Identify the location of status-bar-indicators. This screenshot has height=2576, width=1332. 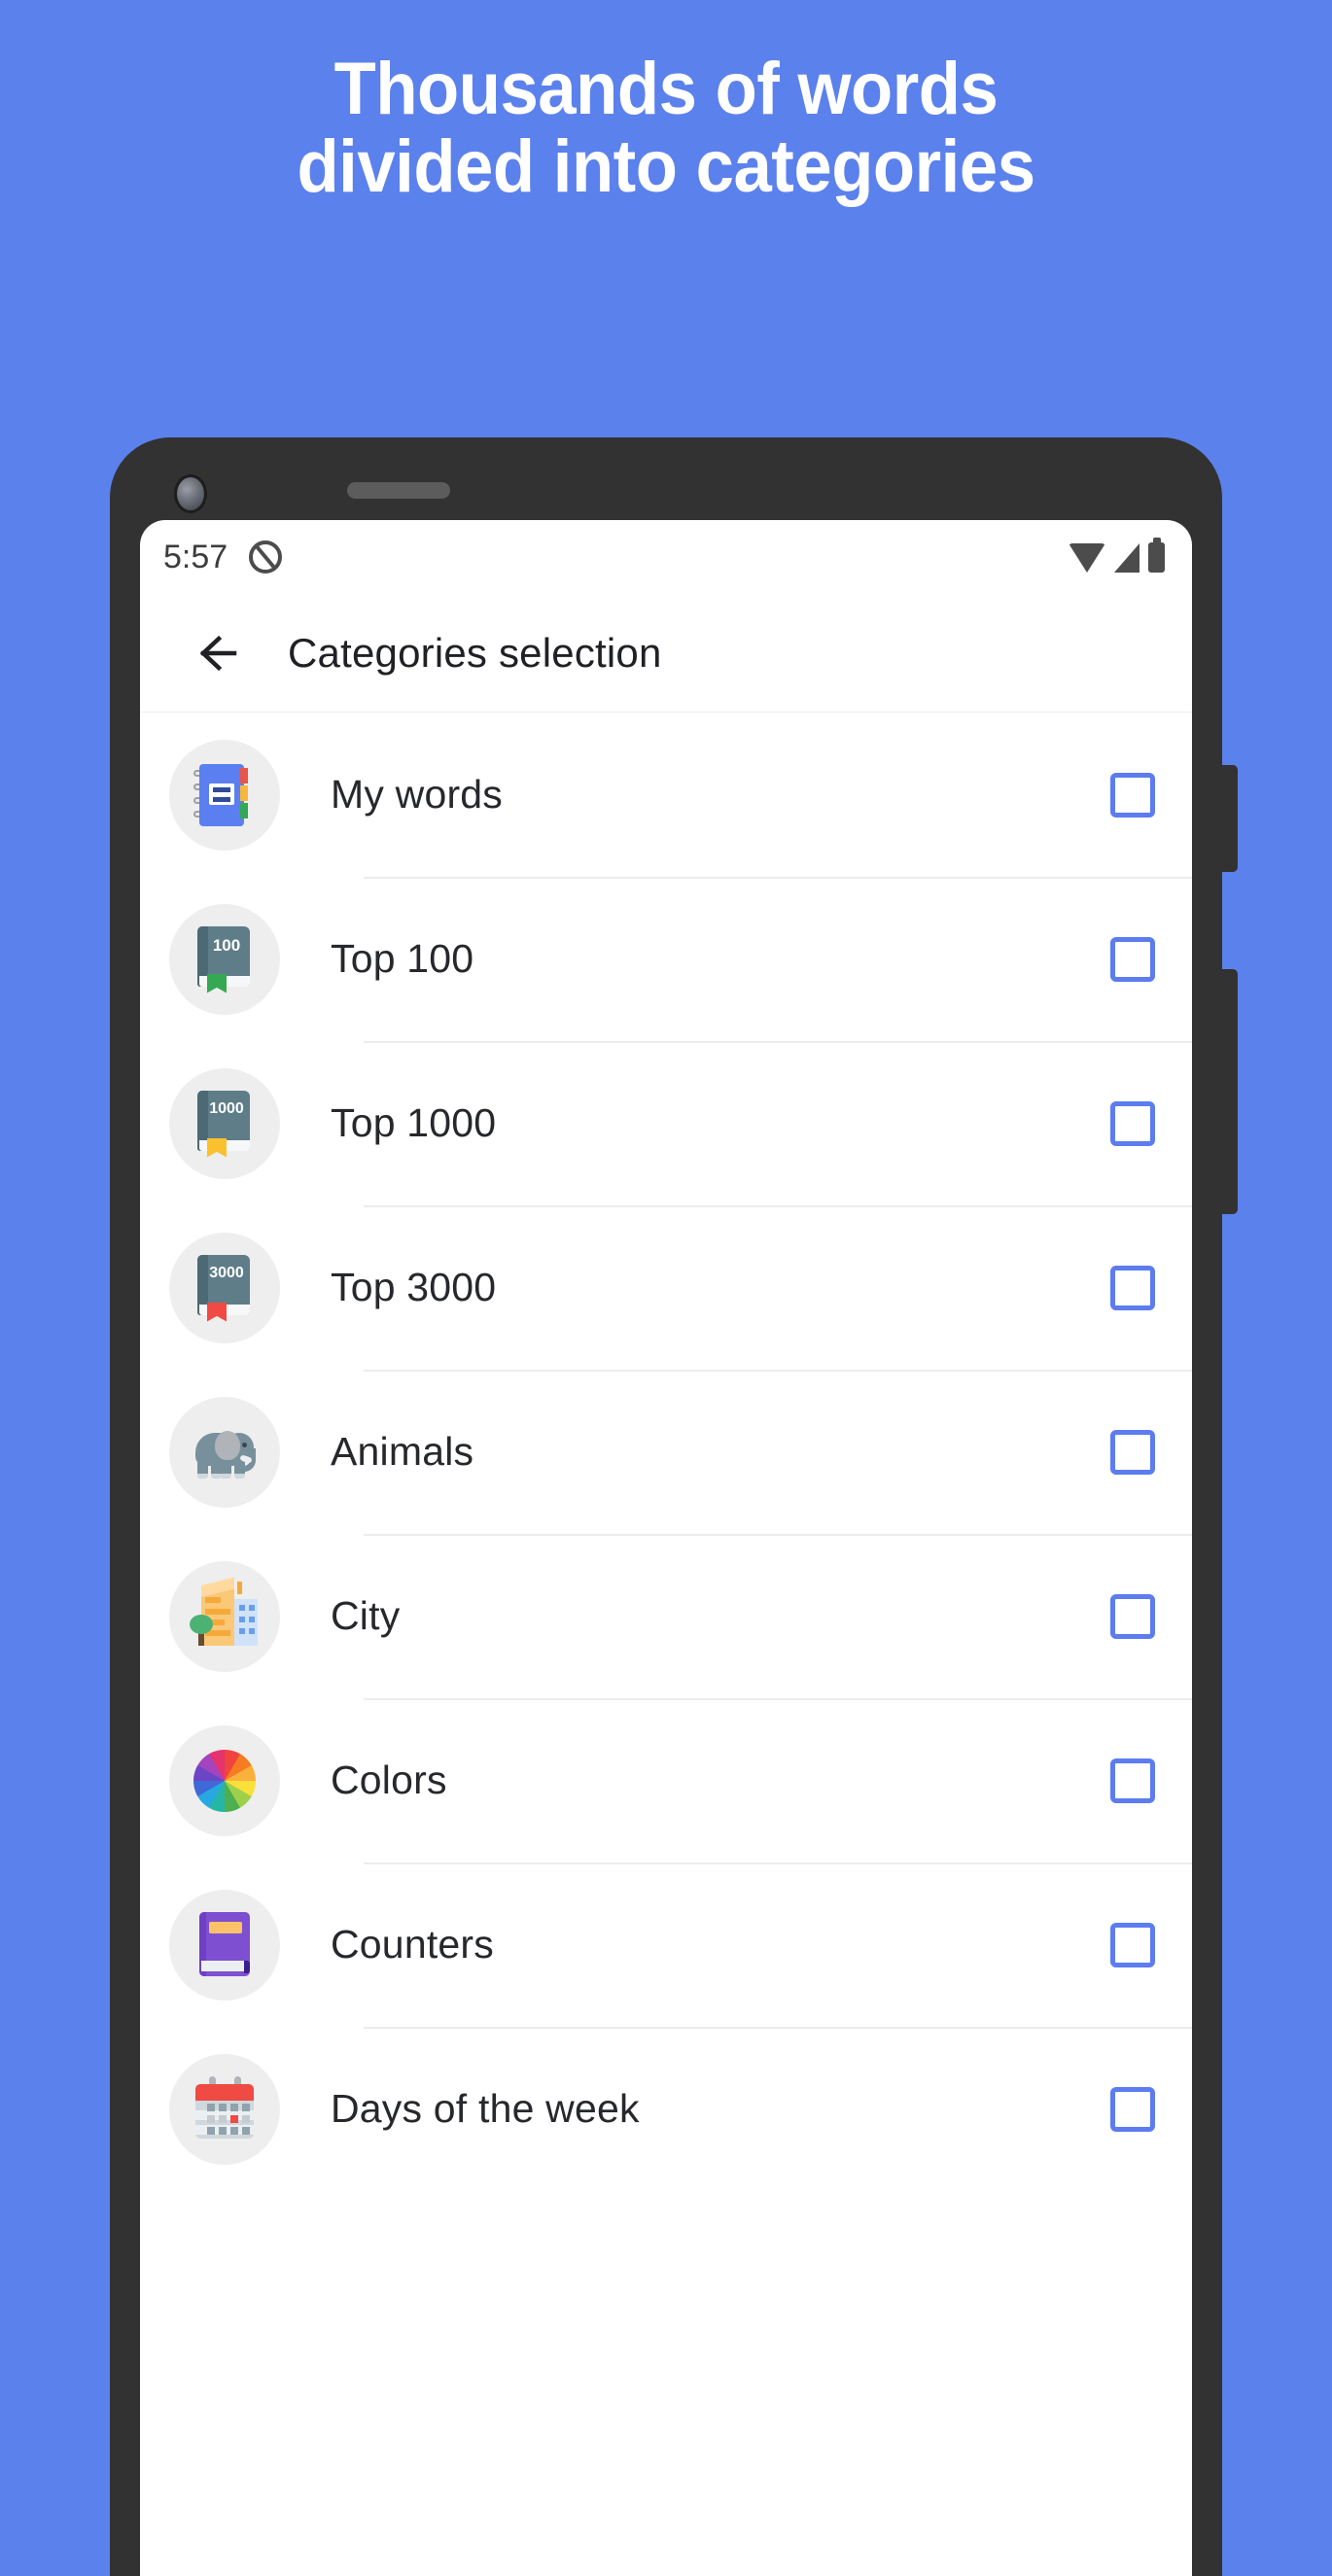
(1117, 557).